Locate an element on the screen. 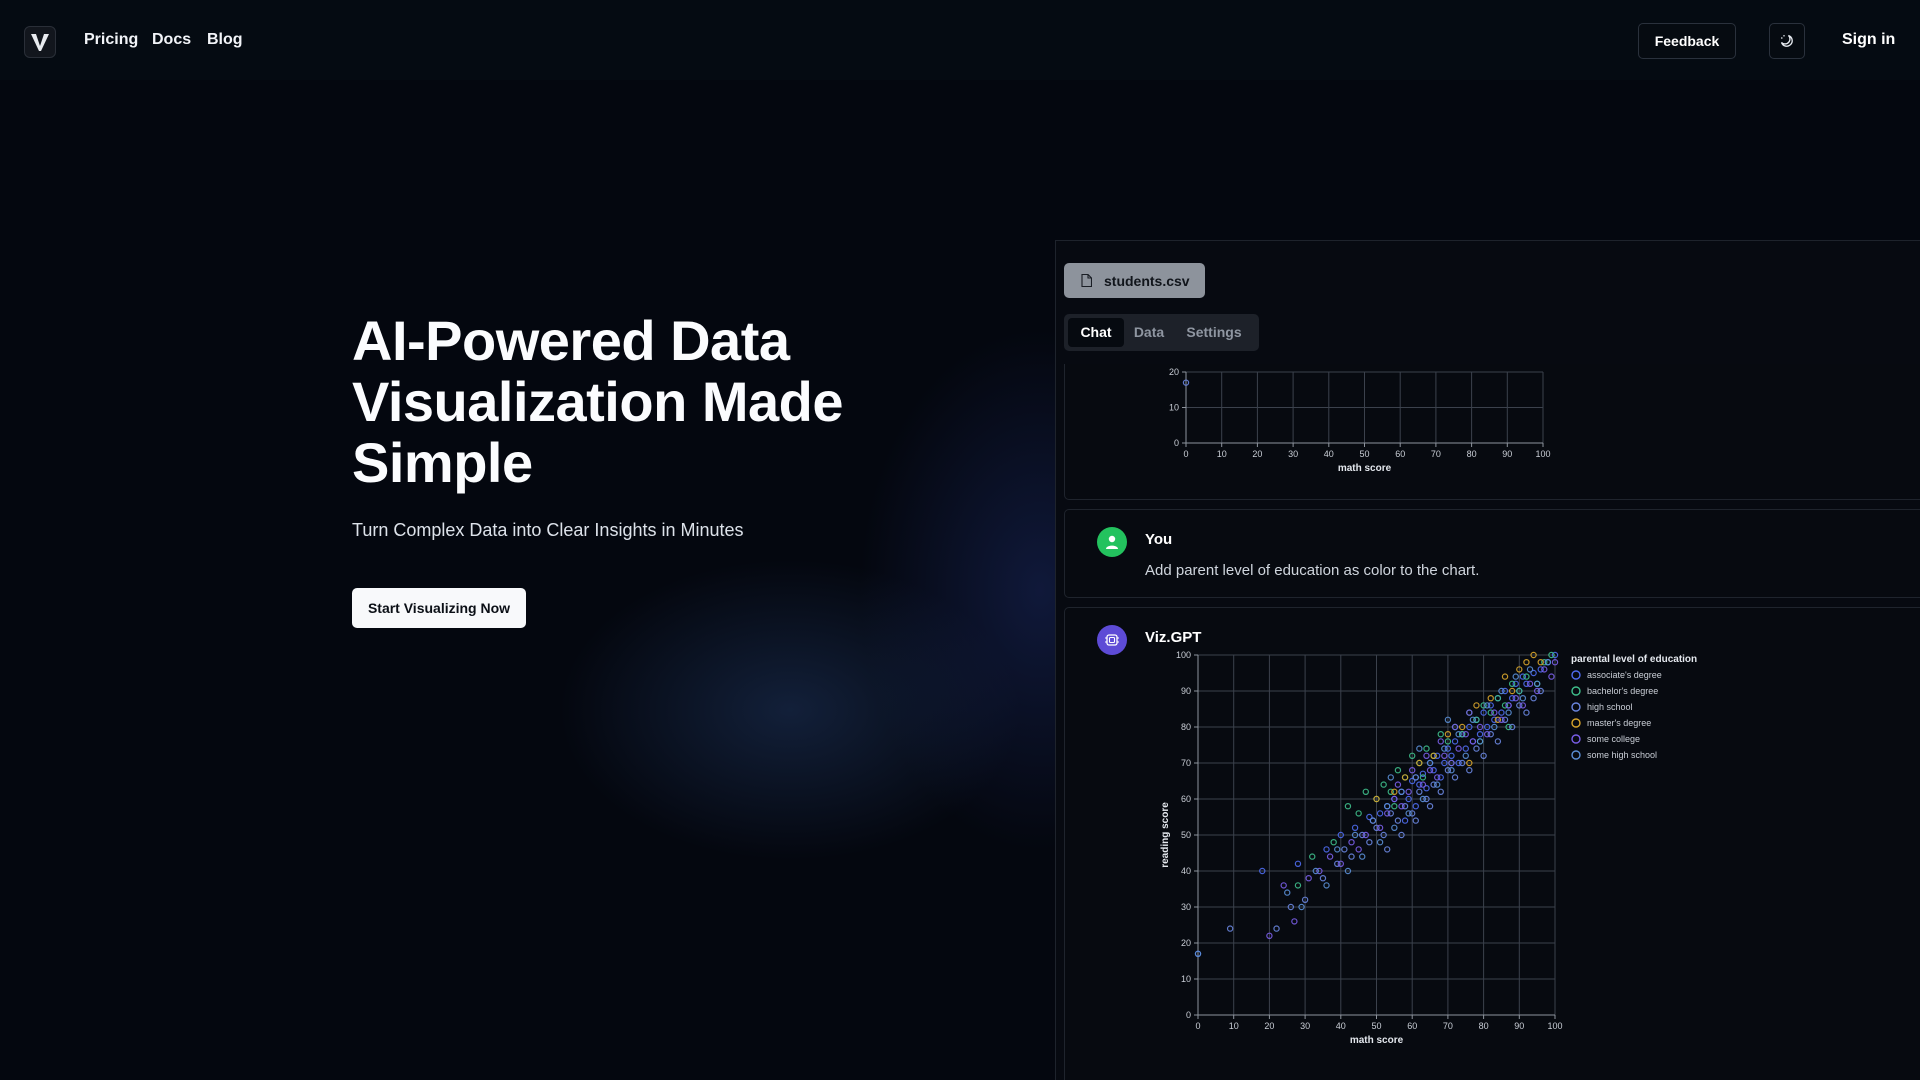 The image size is (1920, 1080). tab-data: Data is located at coordinates (1149, 332).